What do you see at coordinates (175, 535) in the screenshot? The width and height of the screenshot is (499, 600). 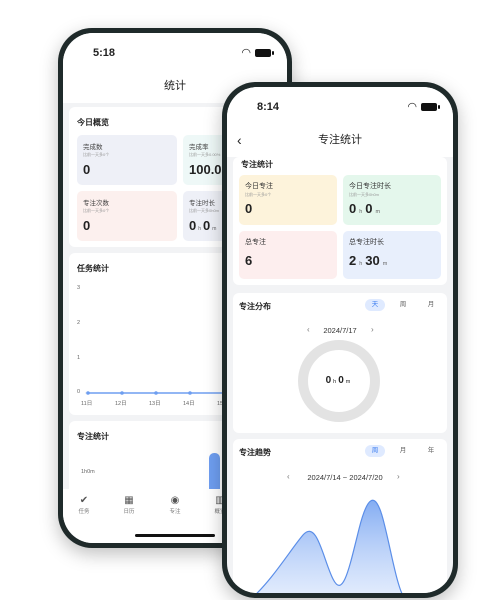 I see `home-indicator` at bounding box center [175, 535].